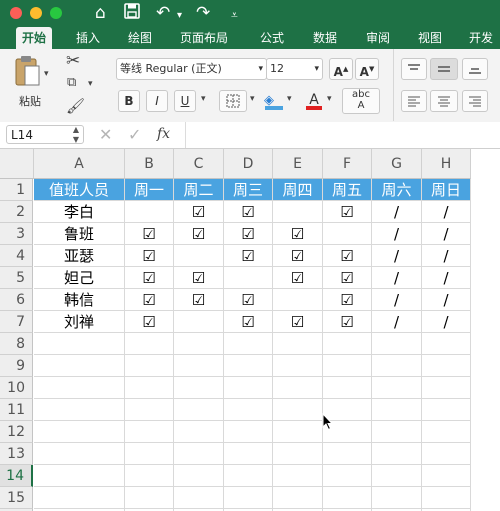 The width and height of the screenshot is (500, 511). What do you see at coordinates (347, 164) in the screenshot?
I see `column-header: F` at bounding box center [347, 164].